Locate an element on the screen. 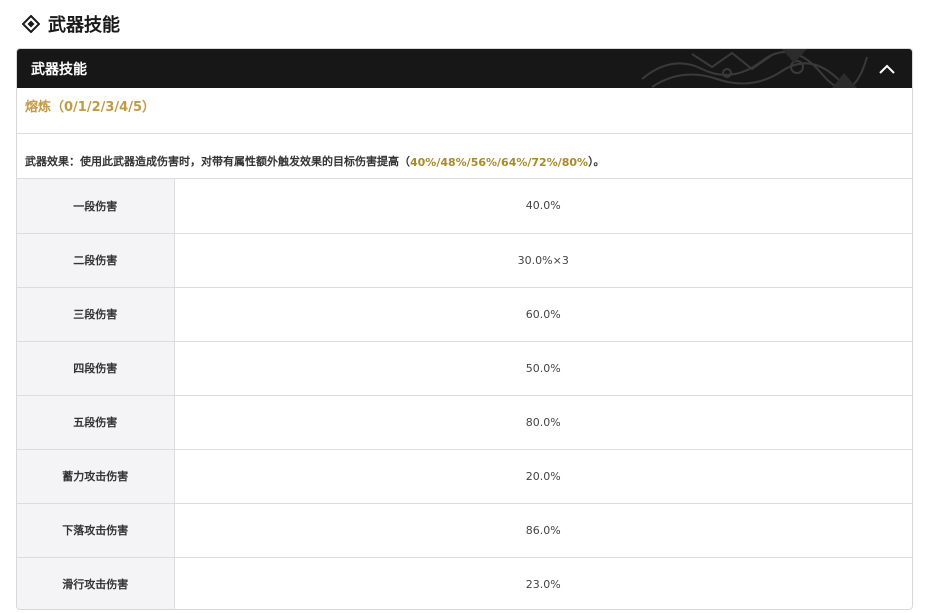 The image size is (930, 613). stat-value: 23.0% is located at coordinates (543, 584).